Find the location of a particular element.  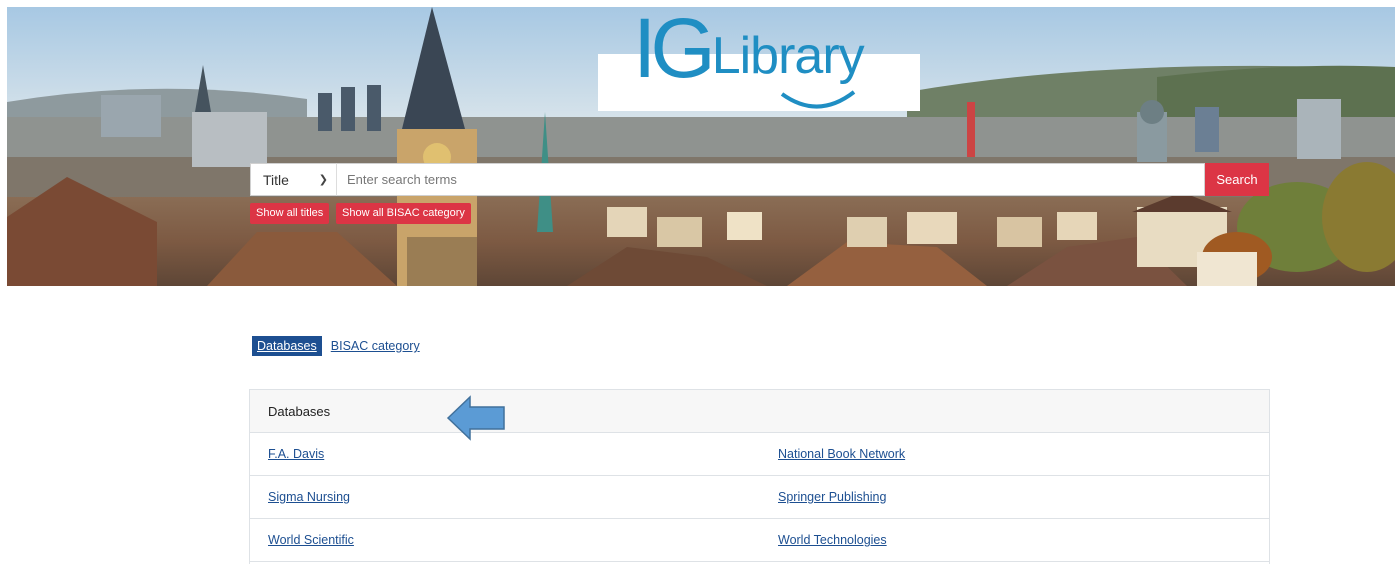

tab-bar: Databases BISAC category is located at coordinates (336, 346).